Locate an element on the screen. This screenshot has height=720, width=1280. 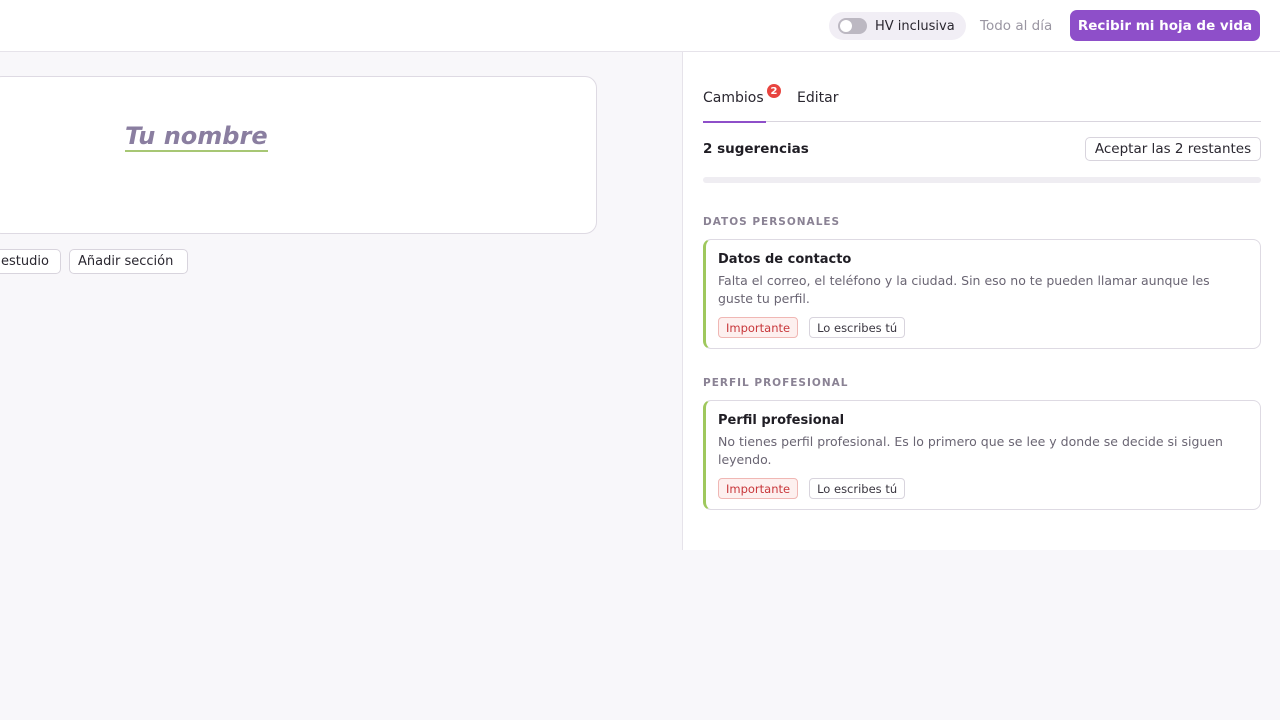
name-field: Tu nombre is located at coordinates (196, 137).